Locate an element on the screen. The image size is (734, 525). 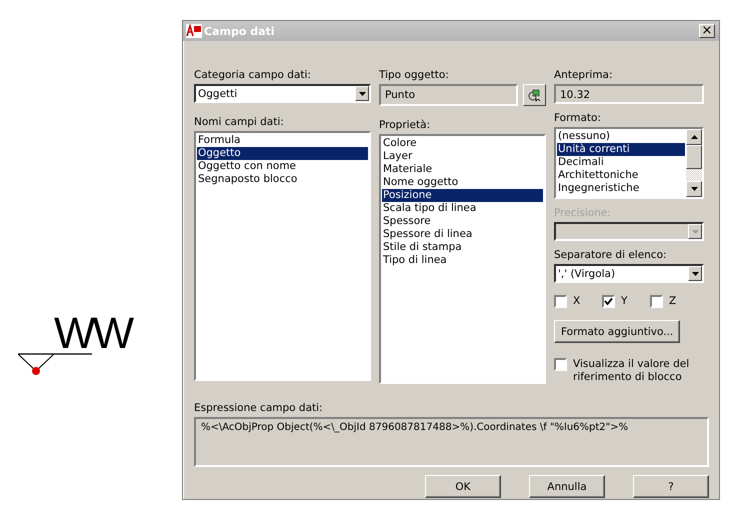
field-label: Formato: is located at coordinates (578, 118).